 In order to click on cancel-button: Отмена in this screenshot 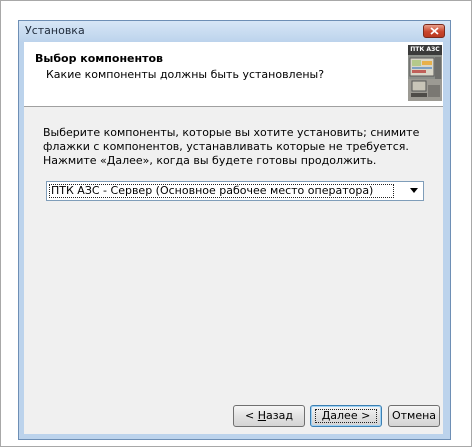, I will do `click(414, 416)`.